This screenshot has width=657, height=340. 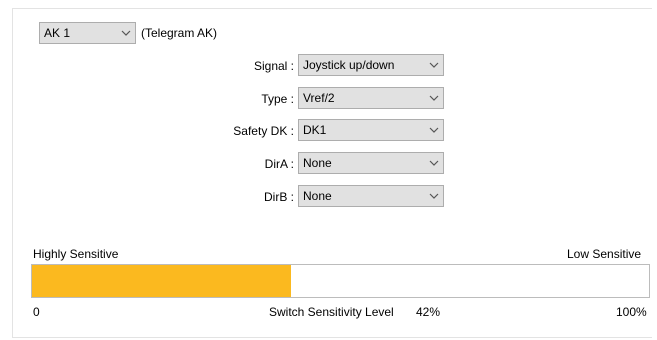 What do you see at coordinates (317, 196) in the screenshot?
I see `dirb-value: None` at bounding box center [317, 196].